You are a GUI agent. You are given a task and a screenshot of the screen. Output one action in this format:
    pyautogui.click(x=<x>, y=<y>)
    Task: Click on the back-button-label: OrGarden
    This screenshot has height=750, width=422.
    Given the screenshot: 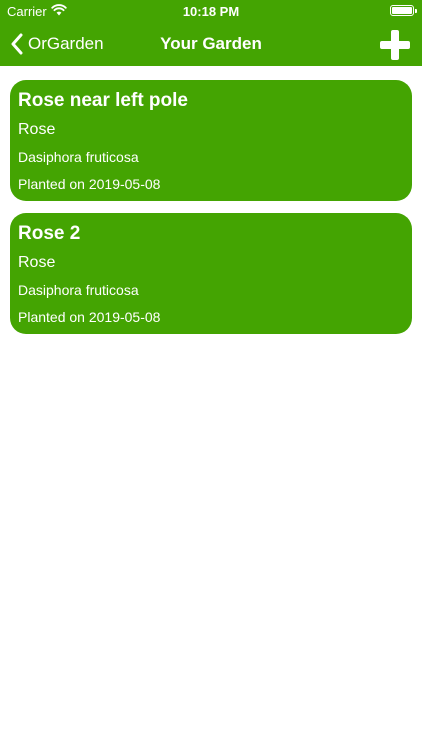 What is the action you would take?
    pyautogui.click(x=66, y=43)
    